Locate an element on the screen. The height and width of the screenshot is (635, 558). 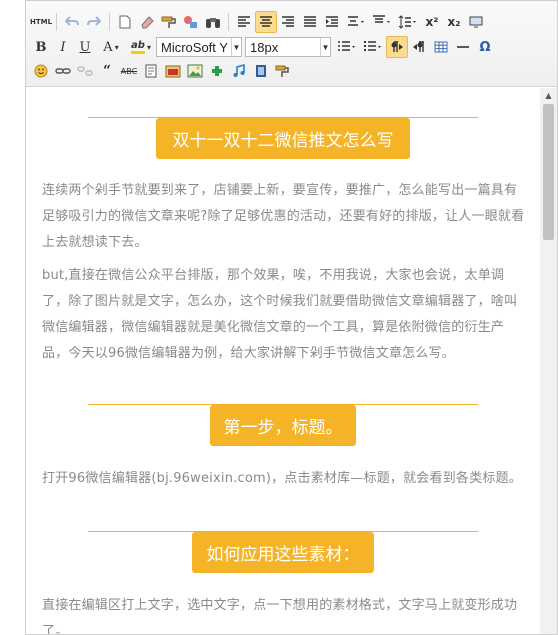
new-document-button is located at coordinates (125, 22).